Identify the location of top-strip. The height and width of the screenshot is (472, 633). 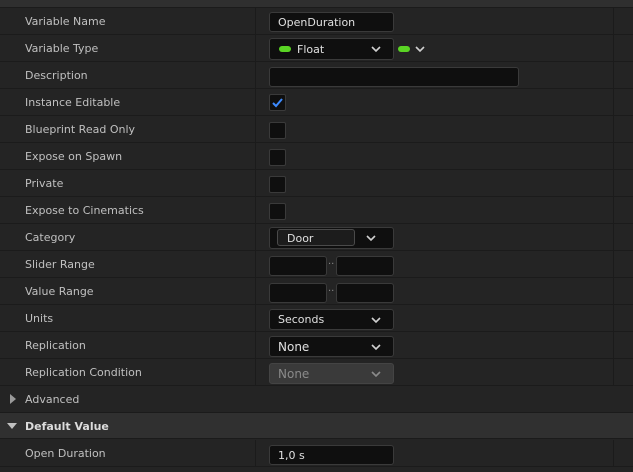
(316, 4).